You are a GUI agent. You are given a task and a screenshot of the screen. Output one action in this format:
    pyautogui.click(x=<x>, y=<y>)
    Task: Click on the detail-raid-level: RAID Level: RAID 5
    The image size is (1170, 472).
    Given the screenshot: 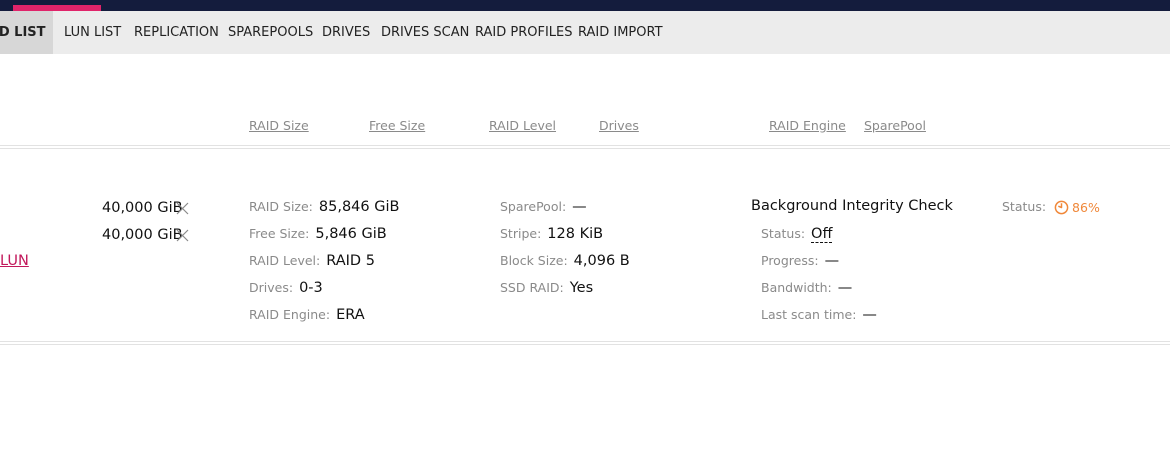 What is the action you would take?
    pyautogui.click(x=312, y=261)
    